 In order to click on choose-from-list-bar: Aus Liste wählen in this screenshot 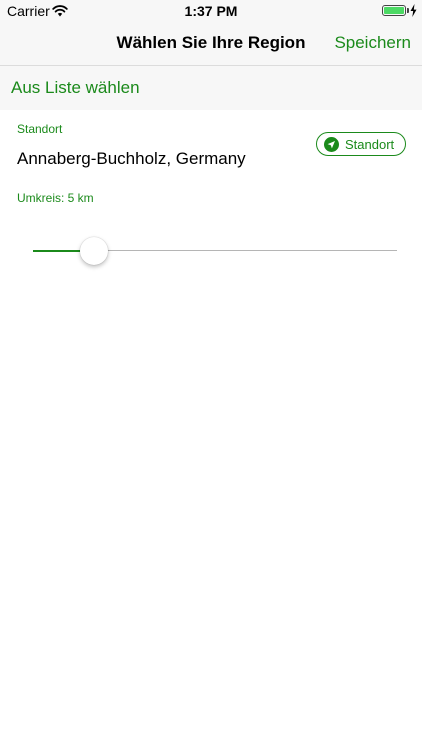, I will do `click(211, 88)`.